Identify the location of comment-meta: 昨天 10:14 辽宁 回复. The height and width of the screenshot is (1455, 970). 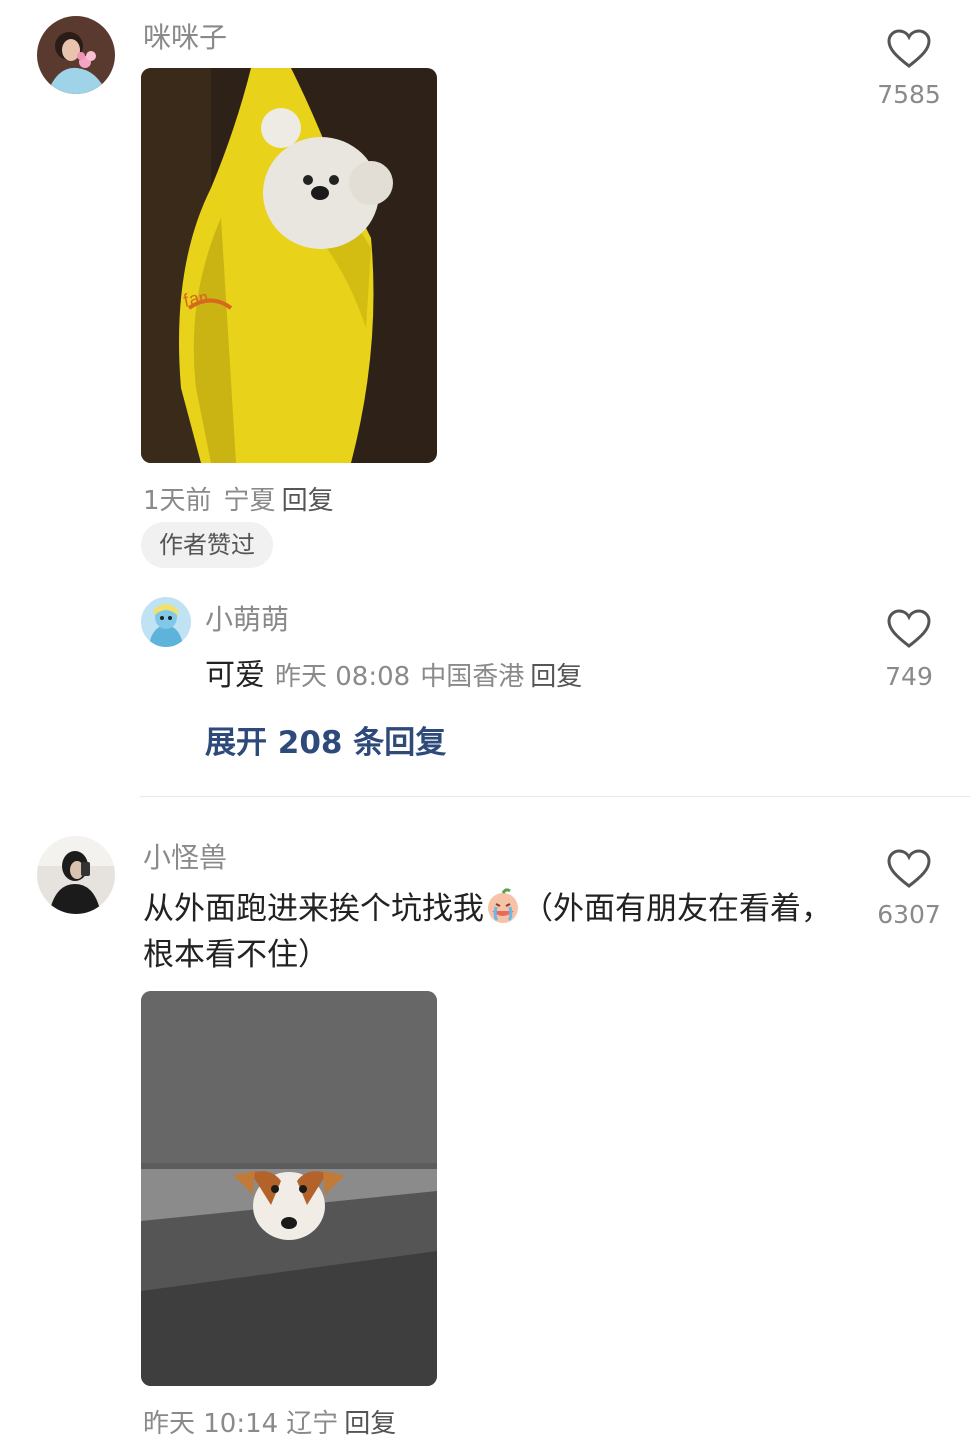
(269, 1421).